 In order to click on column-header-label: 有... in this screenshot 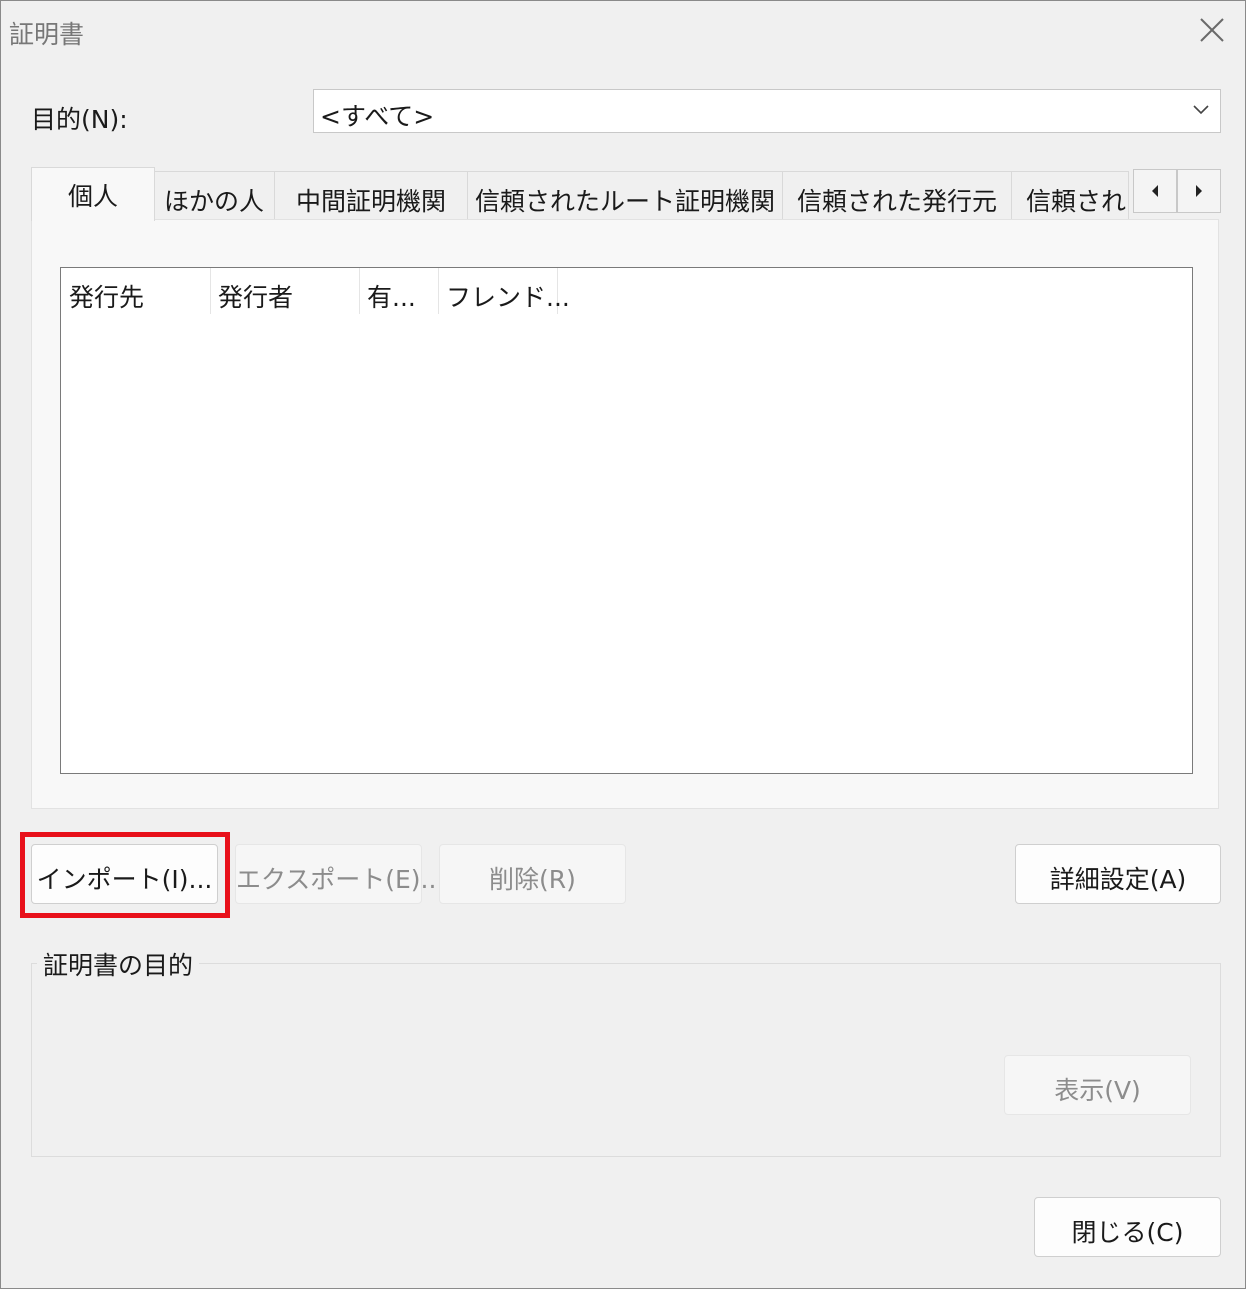, I will do `click(391, 297)`.